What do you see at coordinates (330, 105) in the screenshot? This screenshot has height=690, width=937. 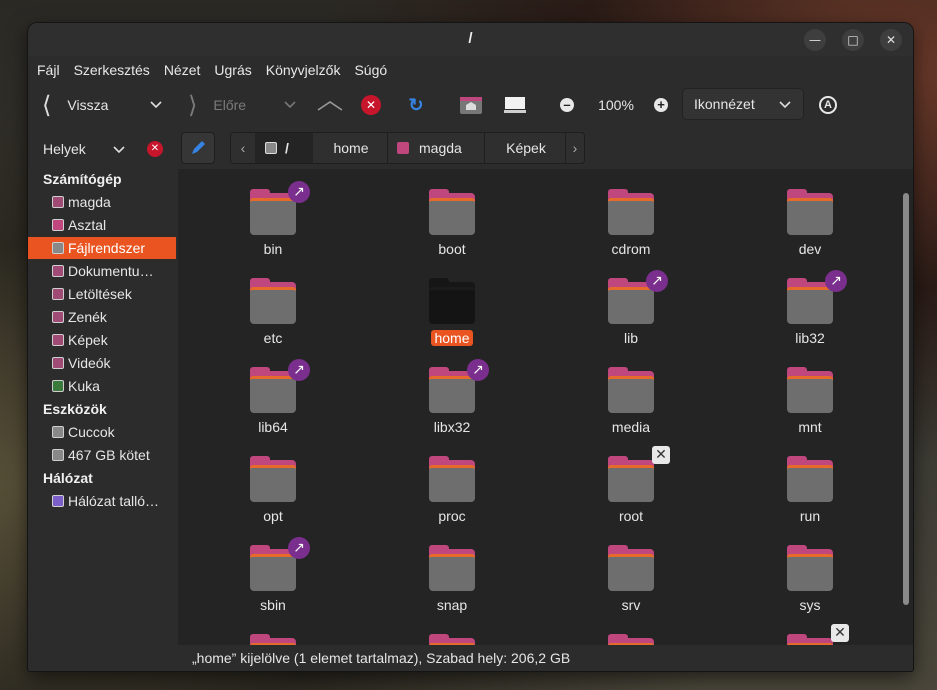 I see `up-button` at bounding box center [330, 105].